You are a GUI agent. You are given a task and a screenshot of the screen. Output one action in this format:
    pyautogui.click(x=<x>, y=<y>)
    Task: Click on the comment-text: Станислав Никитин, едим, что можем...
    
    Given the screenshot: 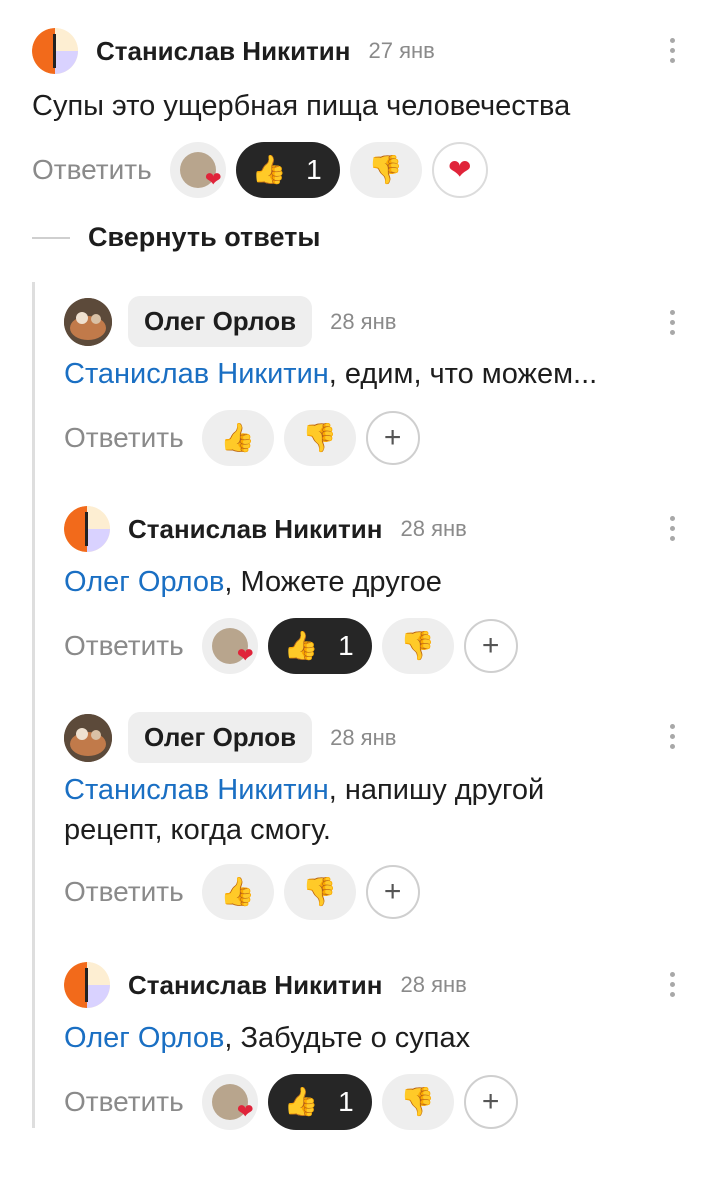 What is the action you would take?
    pyautogui.click(x=331, y=374)
    